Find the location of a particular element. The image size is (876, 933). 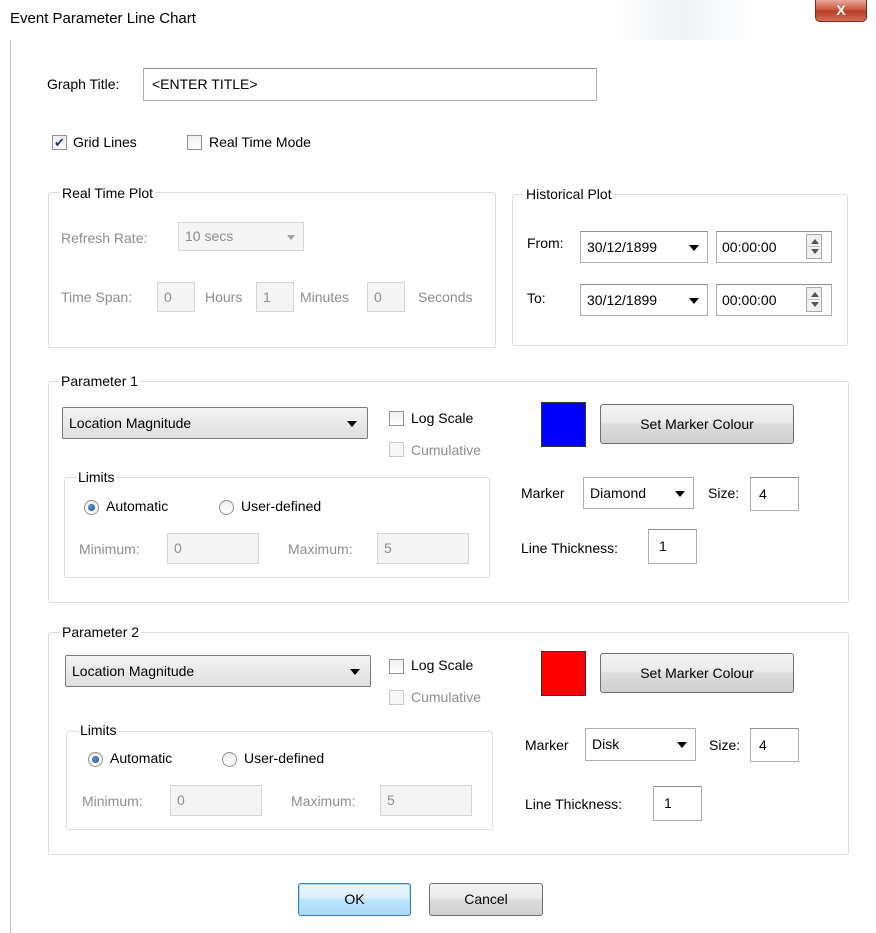

parameter-2-automatic-radio is located at coordinates (95, 759).